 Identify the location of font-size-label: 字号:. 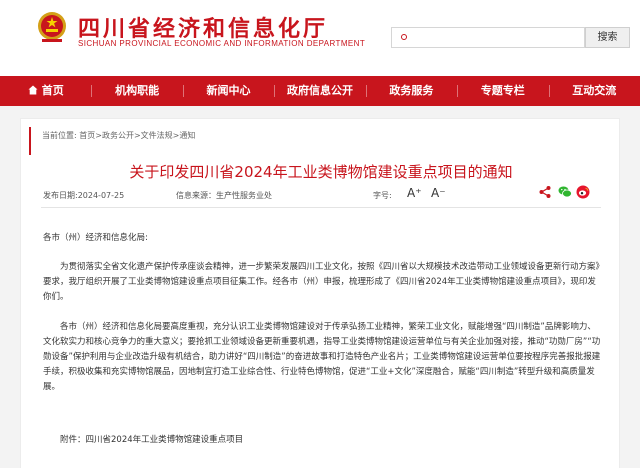
(382, 195).